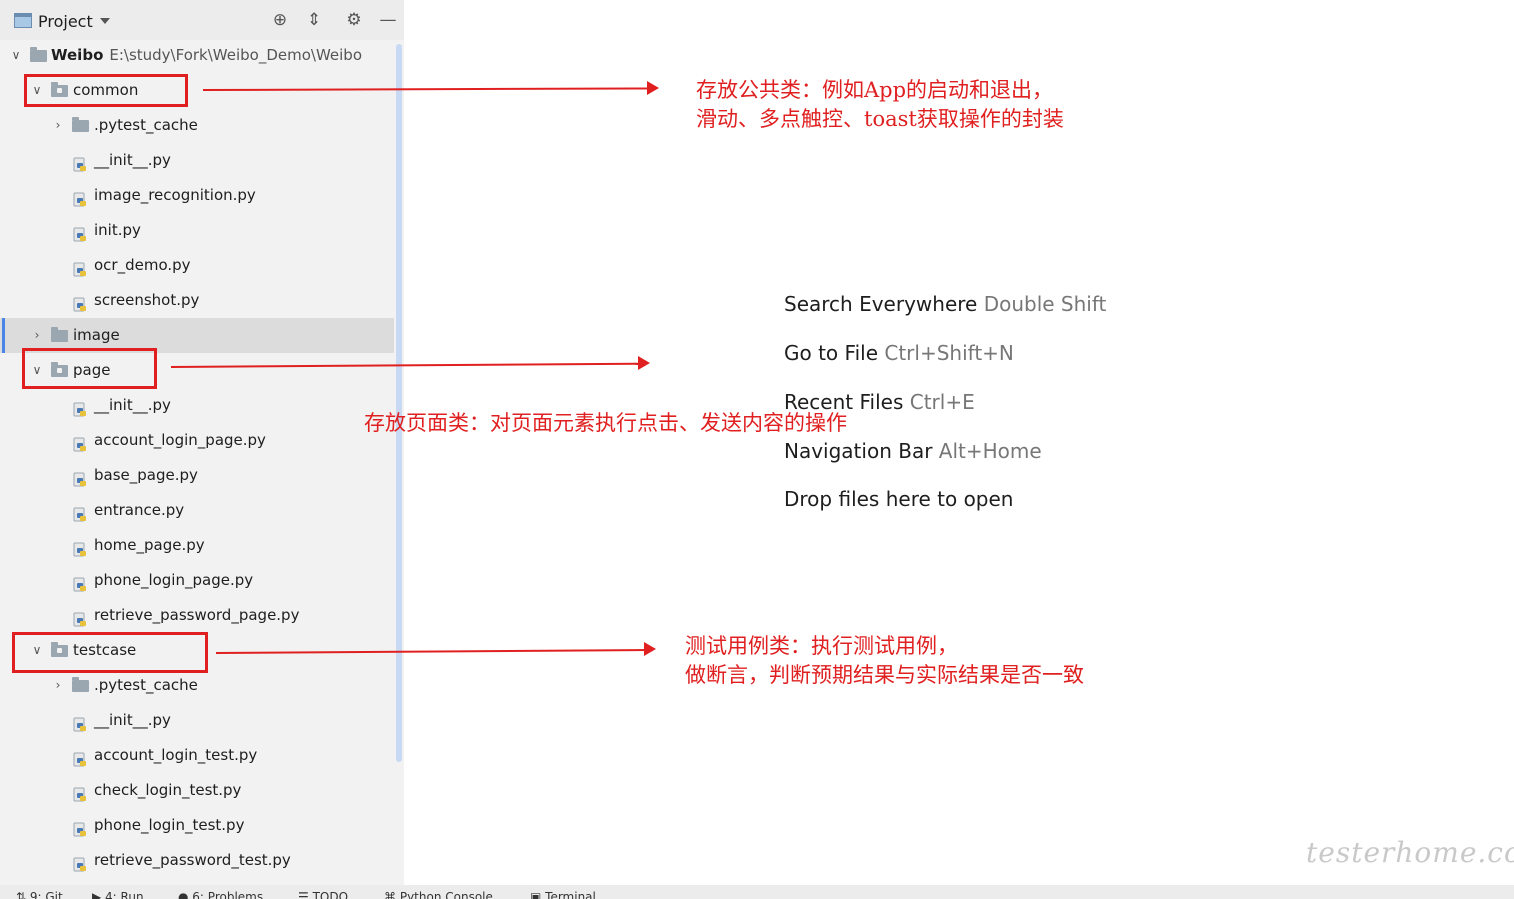  I want to click on tab-todo: ☰ TODO, so click(323, 894).